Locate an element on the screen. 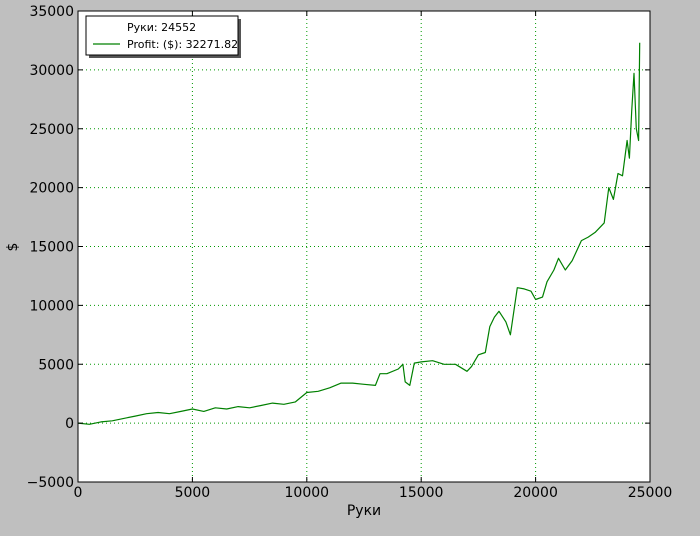 The image size is (700, 536). y-tick-label: 20000 is located at coordinates (51, 189).